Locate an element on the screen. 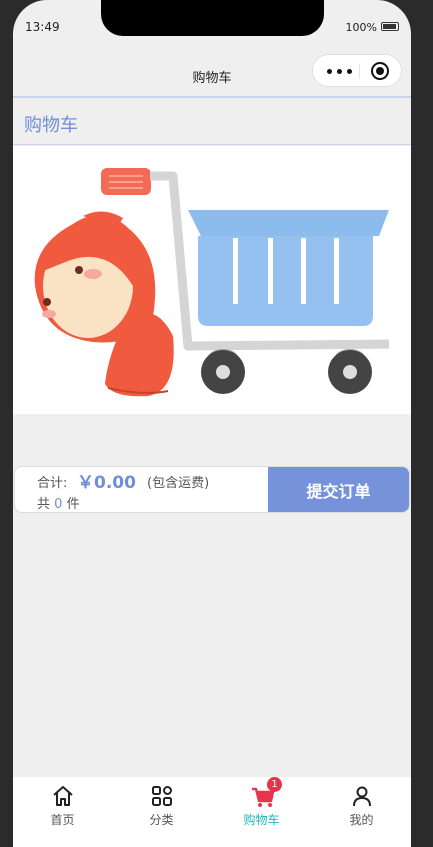  total-note: (包含运费) is located at coordinates (178, 483).